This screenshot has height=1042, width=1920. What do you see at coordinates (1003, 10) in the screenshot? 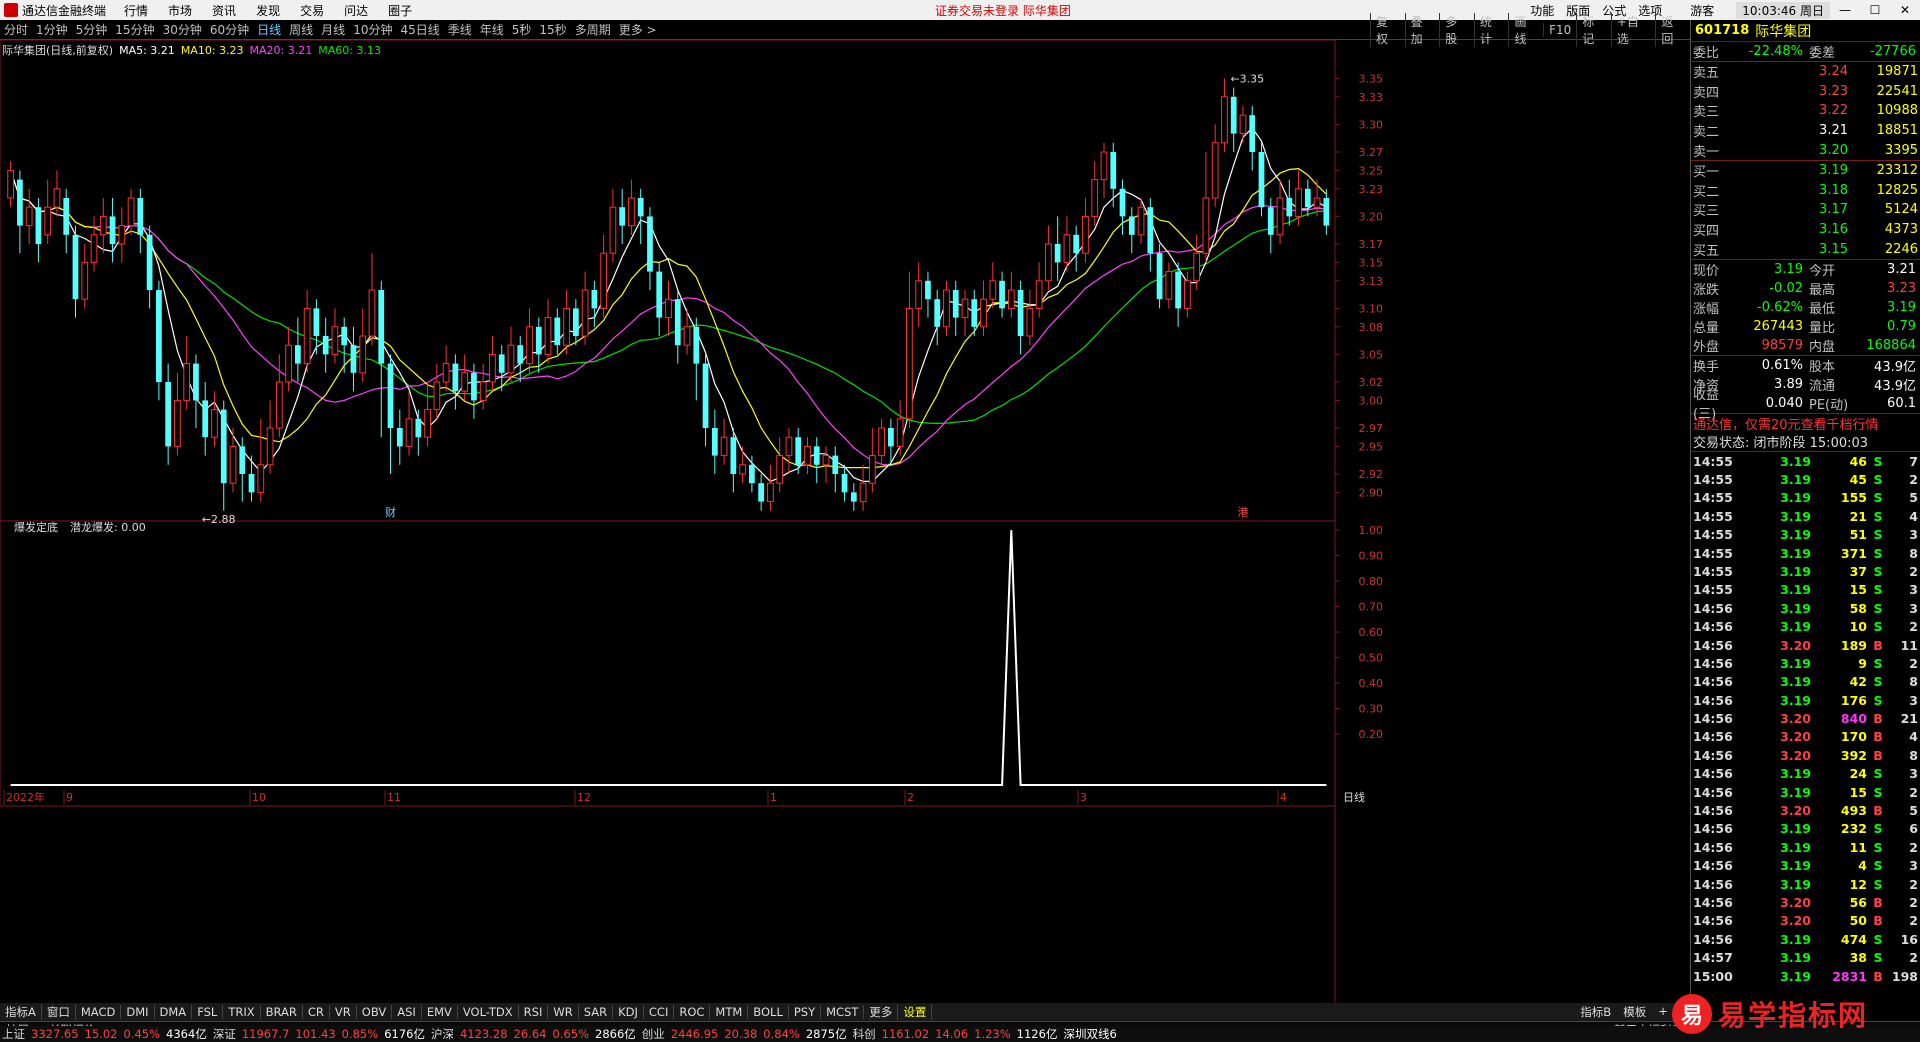
I see `login-notice: 证券交易未登录 际华集团` at bounding box center [1003, 10].